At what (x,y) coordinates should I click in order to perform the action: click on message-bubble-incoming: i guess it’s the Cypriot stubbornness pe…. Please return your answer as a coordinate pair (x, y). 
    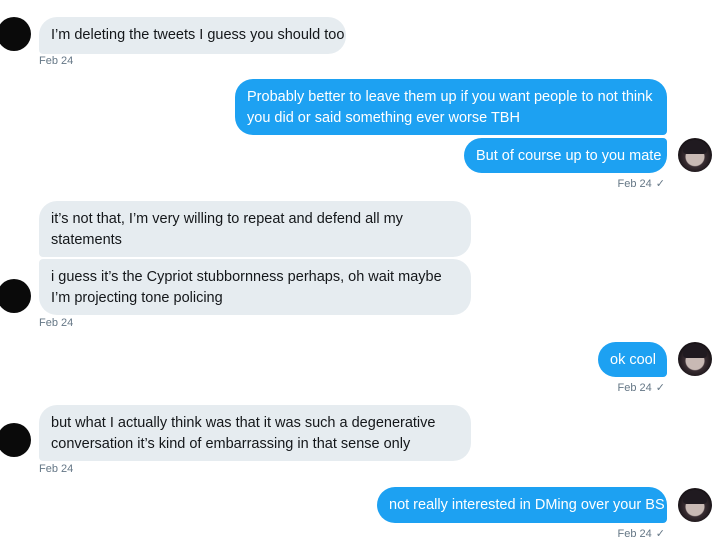
    Looking at the image, I should click on (255, 287).